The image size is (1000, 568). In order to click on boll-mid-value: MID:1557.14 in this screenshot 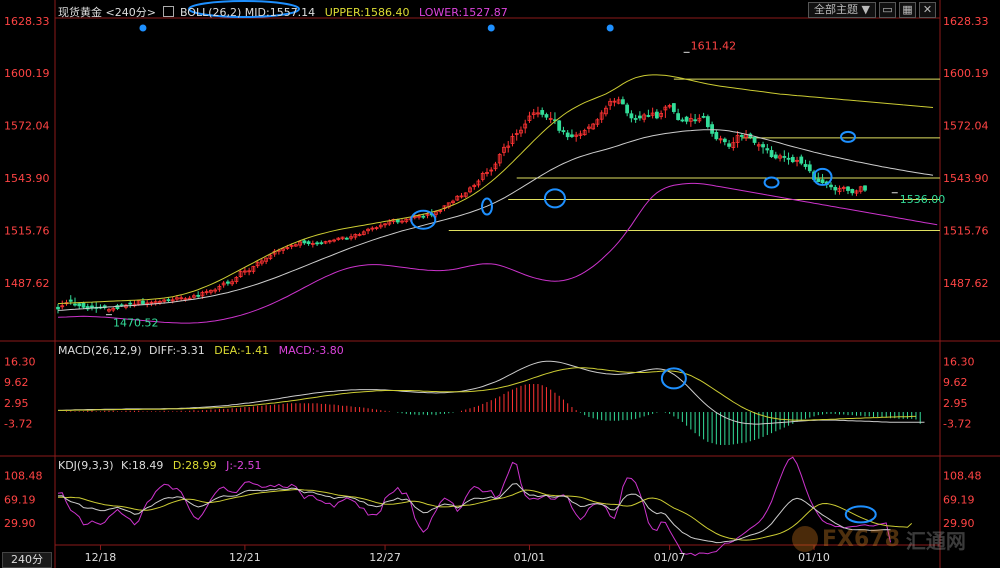, I will do `click(280, 12)`.